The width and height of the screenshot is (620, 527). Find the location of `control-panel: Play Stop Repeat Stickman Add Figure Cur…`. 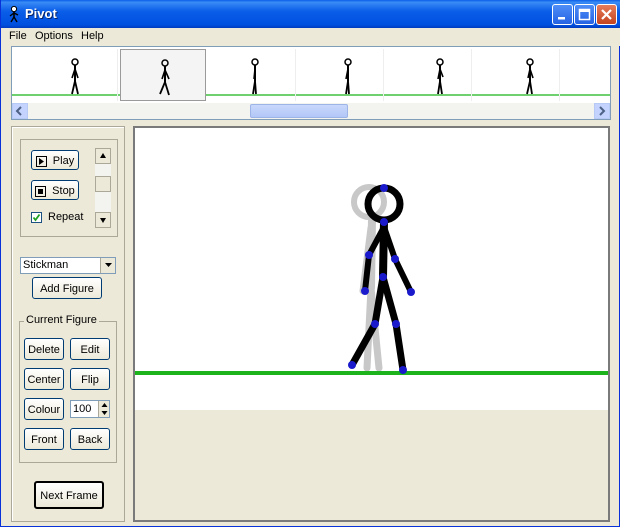

control-panel: Play Stop Repeat Stickman Add Figure Cur… is located at coordinates (68, 324).